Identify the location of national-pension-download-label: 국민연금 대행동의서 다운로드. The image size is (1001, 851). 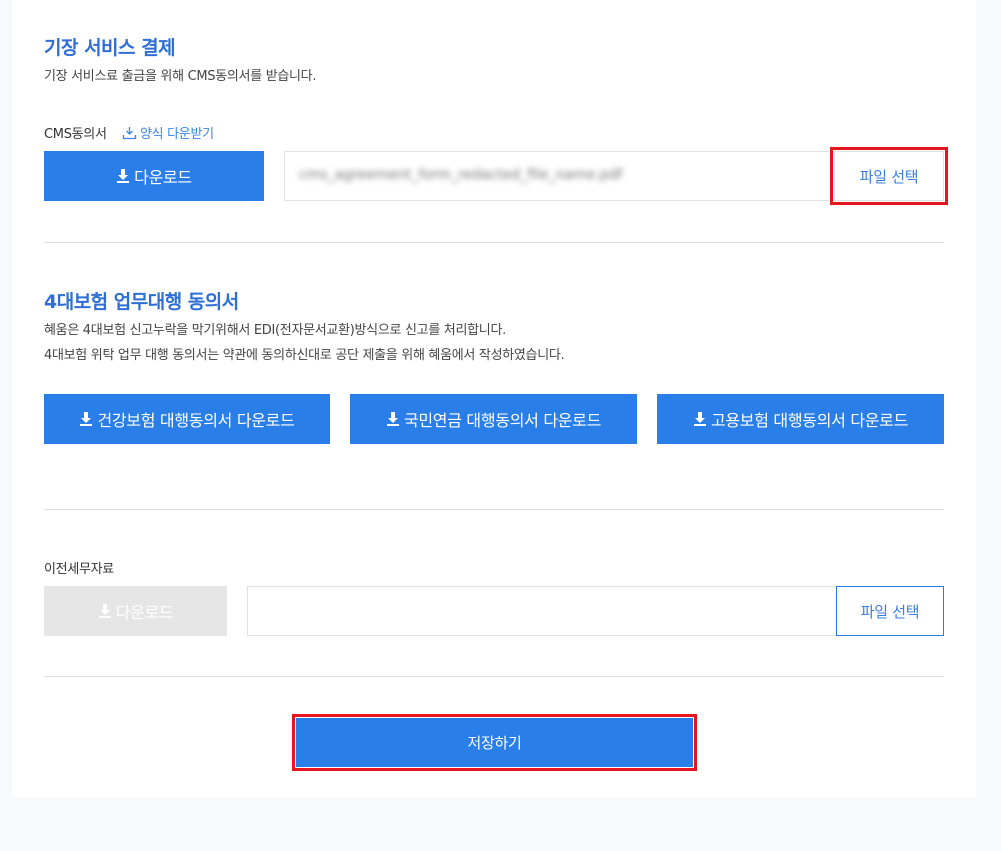
(502, 420).